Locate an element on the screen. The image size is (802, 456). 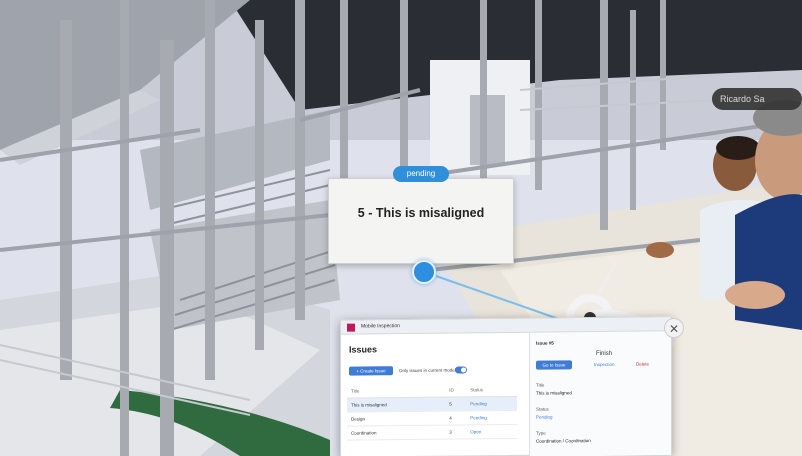
row-title: This is misaligned is located at coordinates (396, 404).